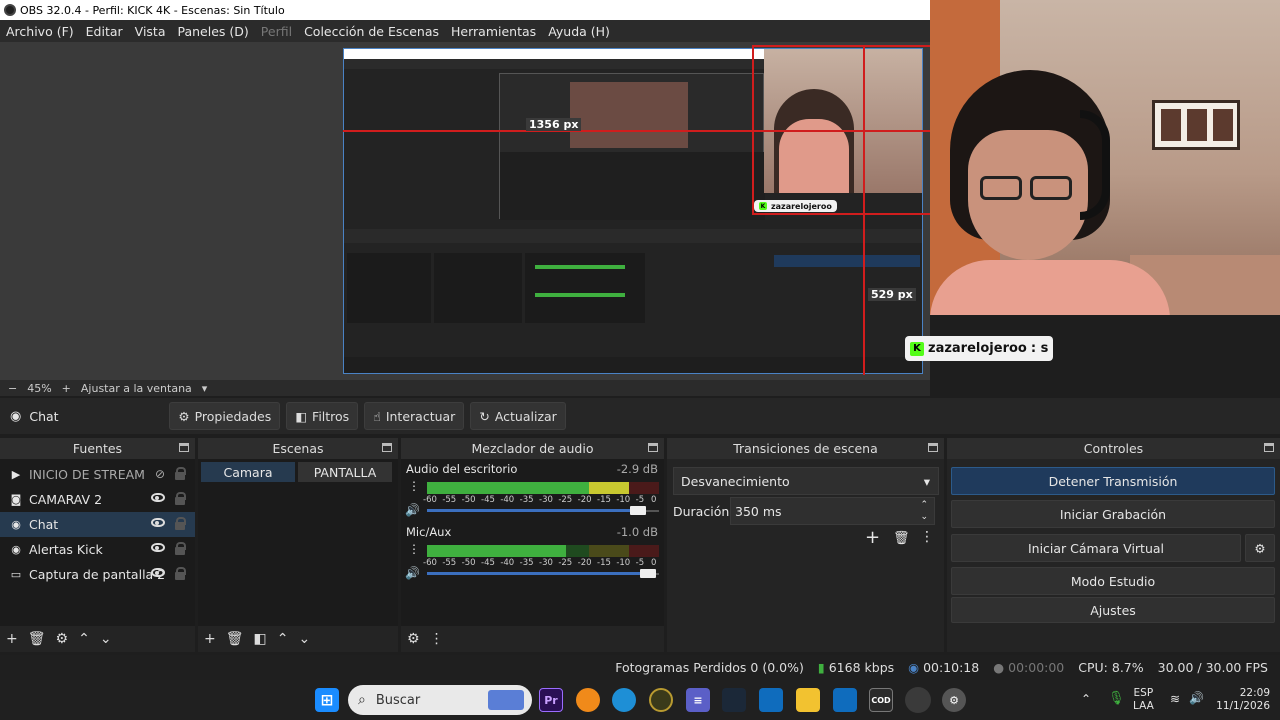 This screenshot has width=1280, height=720. Describe the element at coordinates (1116, 698) in the screenshot. I see `mic-icon: 🎙` at that location.